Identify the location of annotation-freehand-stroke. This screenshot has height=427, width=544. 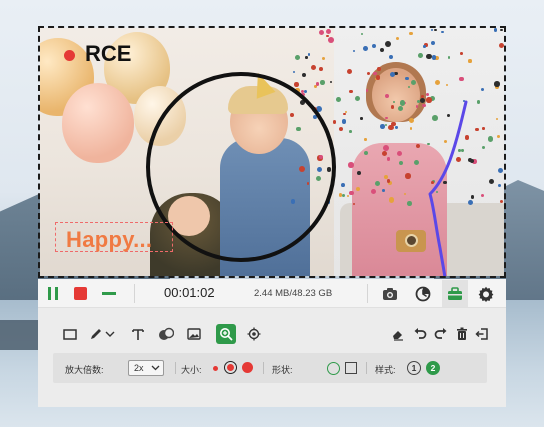
(450, 188).